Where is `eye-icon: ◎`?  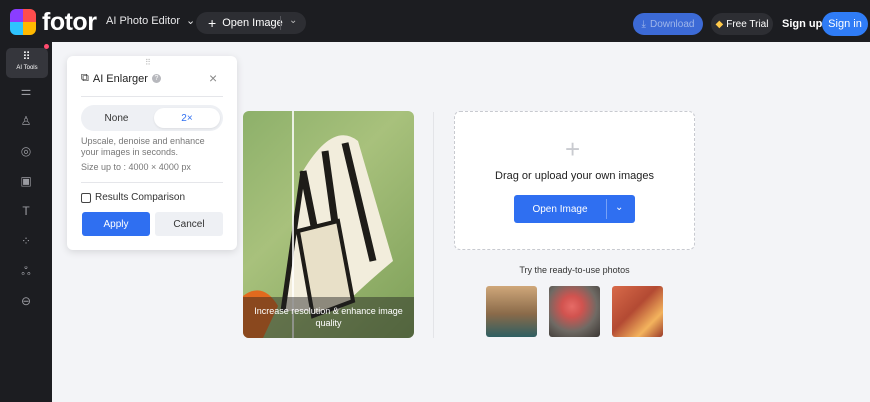
eye-icon: ◎ is located at coordinates (26, 151).